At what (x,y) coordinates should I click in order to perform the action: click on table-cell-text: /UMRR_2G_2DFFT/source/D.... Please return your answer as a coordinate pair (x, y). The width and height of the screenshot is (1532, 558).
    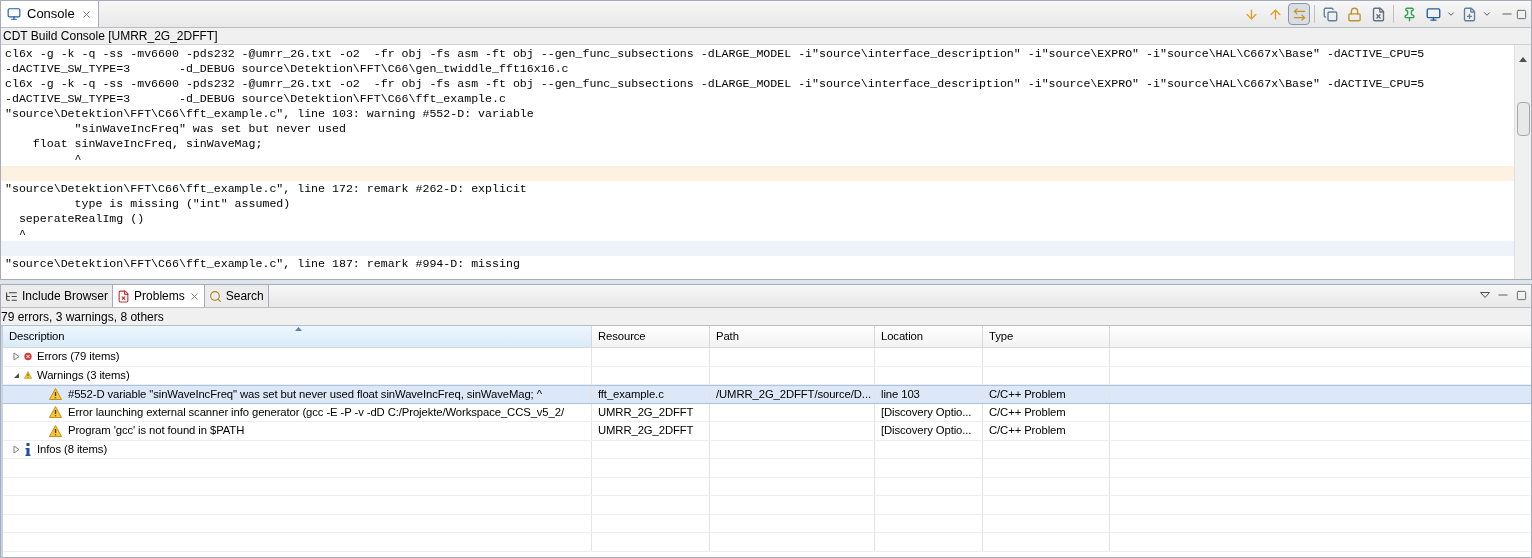
    Looking at the image, I should click on (793, 394).